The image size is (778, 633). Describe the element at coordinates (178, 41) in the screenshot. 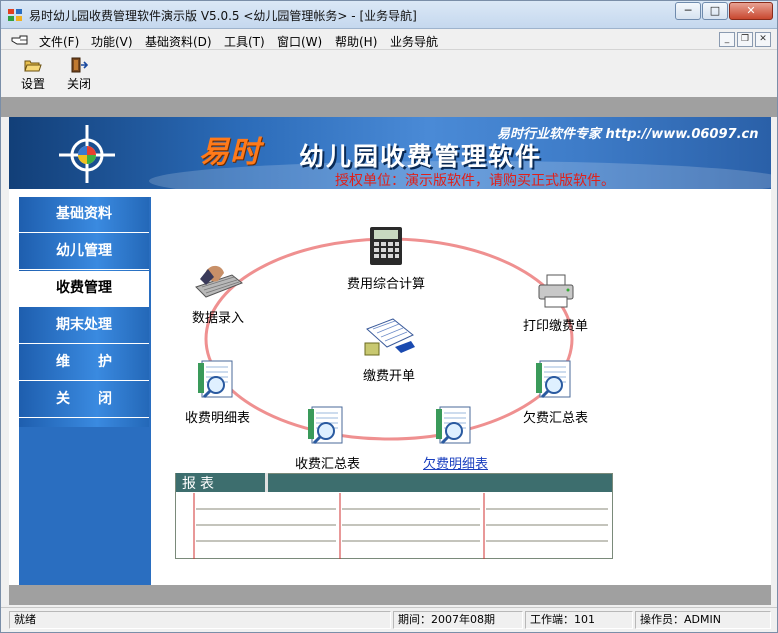

I see `menu-basic-data: 基础资料(D)` at that location.